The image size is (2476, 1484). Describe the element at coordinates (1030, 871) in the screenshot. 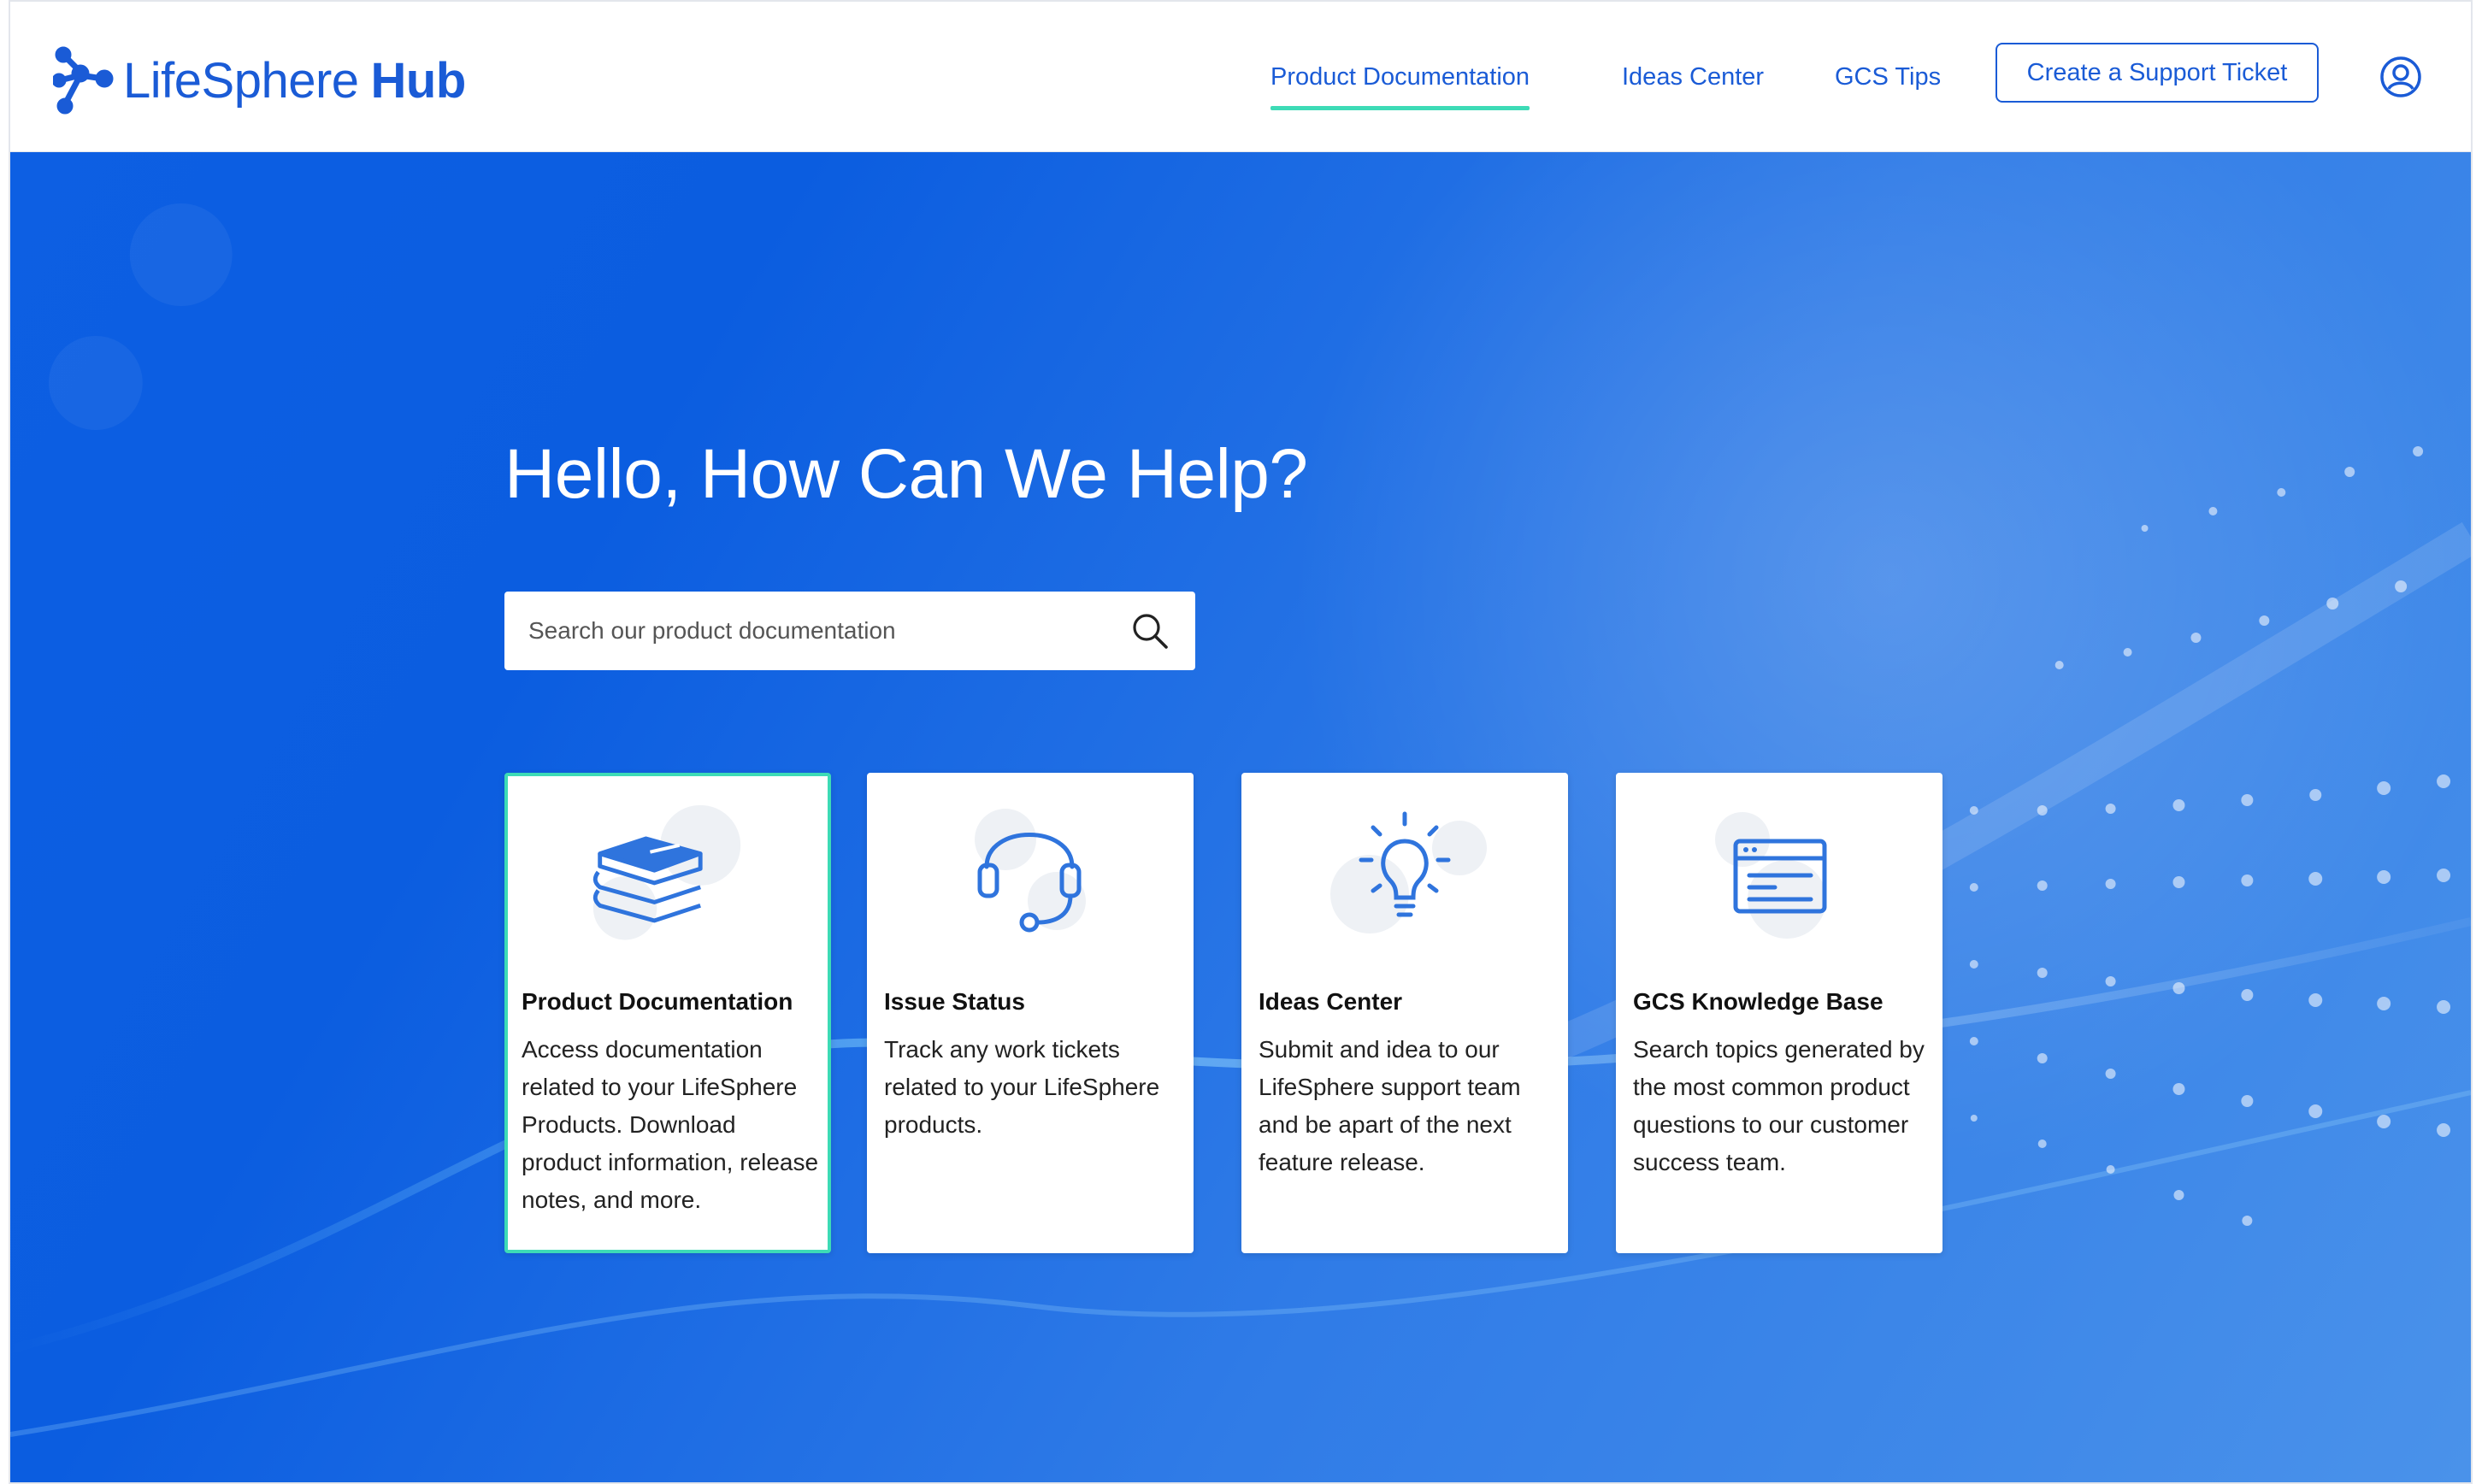

I see `headset-icon` at that location.